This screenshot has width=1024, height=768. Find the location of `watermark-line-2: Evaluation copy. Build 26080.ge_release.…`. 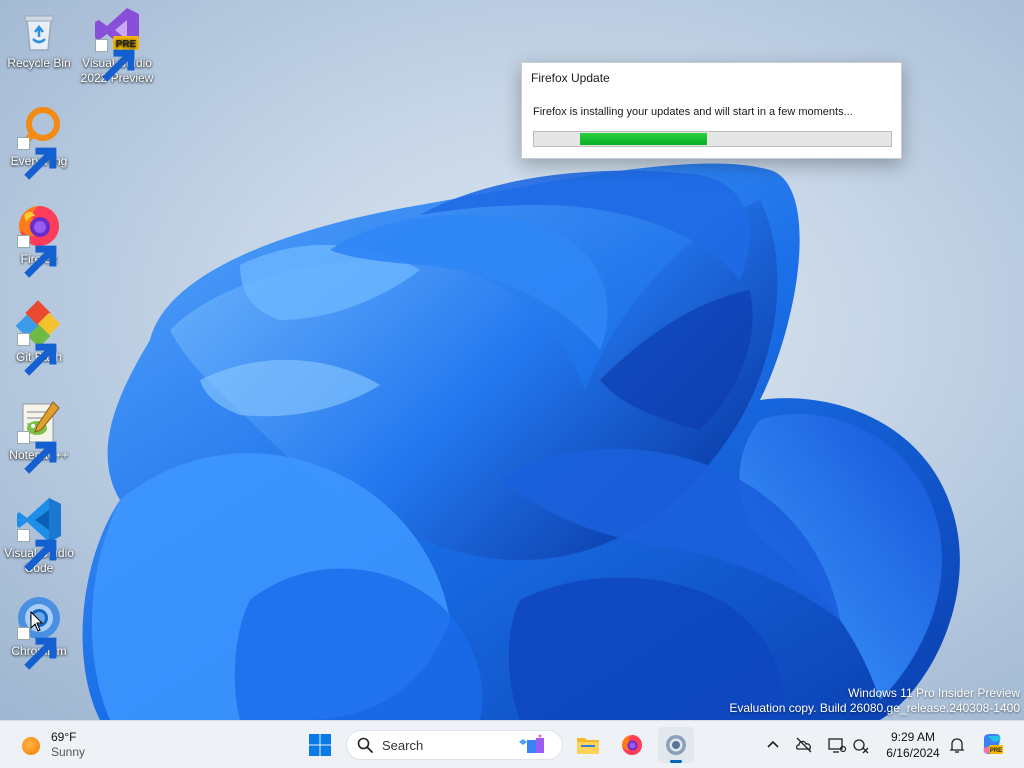

watermark-line-2: Evaluation copy. Build 26080.ge_release.… is located at coordinates (874, 708).